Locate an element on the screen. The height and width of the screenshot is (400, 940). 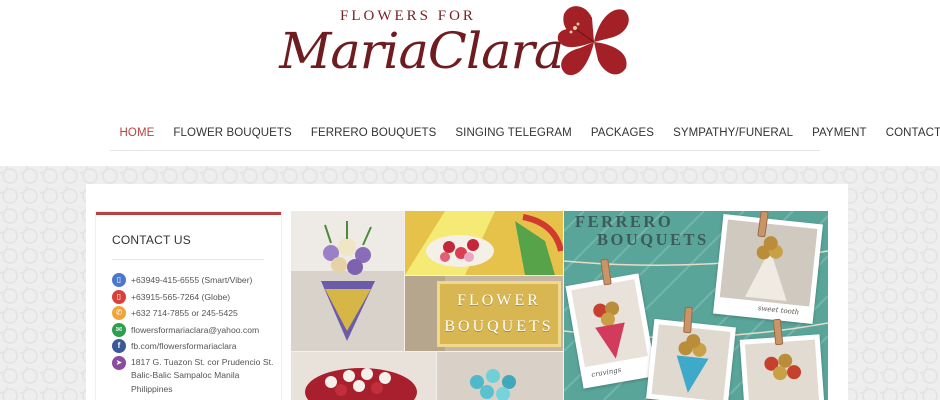
contact-globe: ▯ +63915-565-7264 (Globe) is located at coordinates (194, 298).